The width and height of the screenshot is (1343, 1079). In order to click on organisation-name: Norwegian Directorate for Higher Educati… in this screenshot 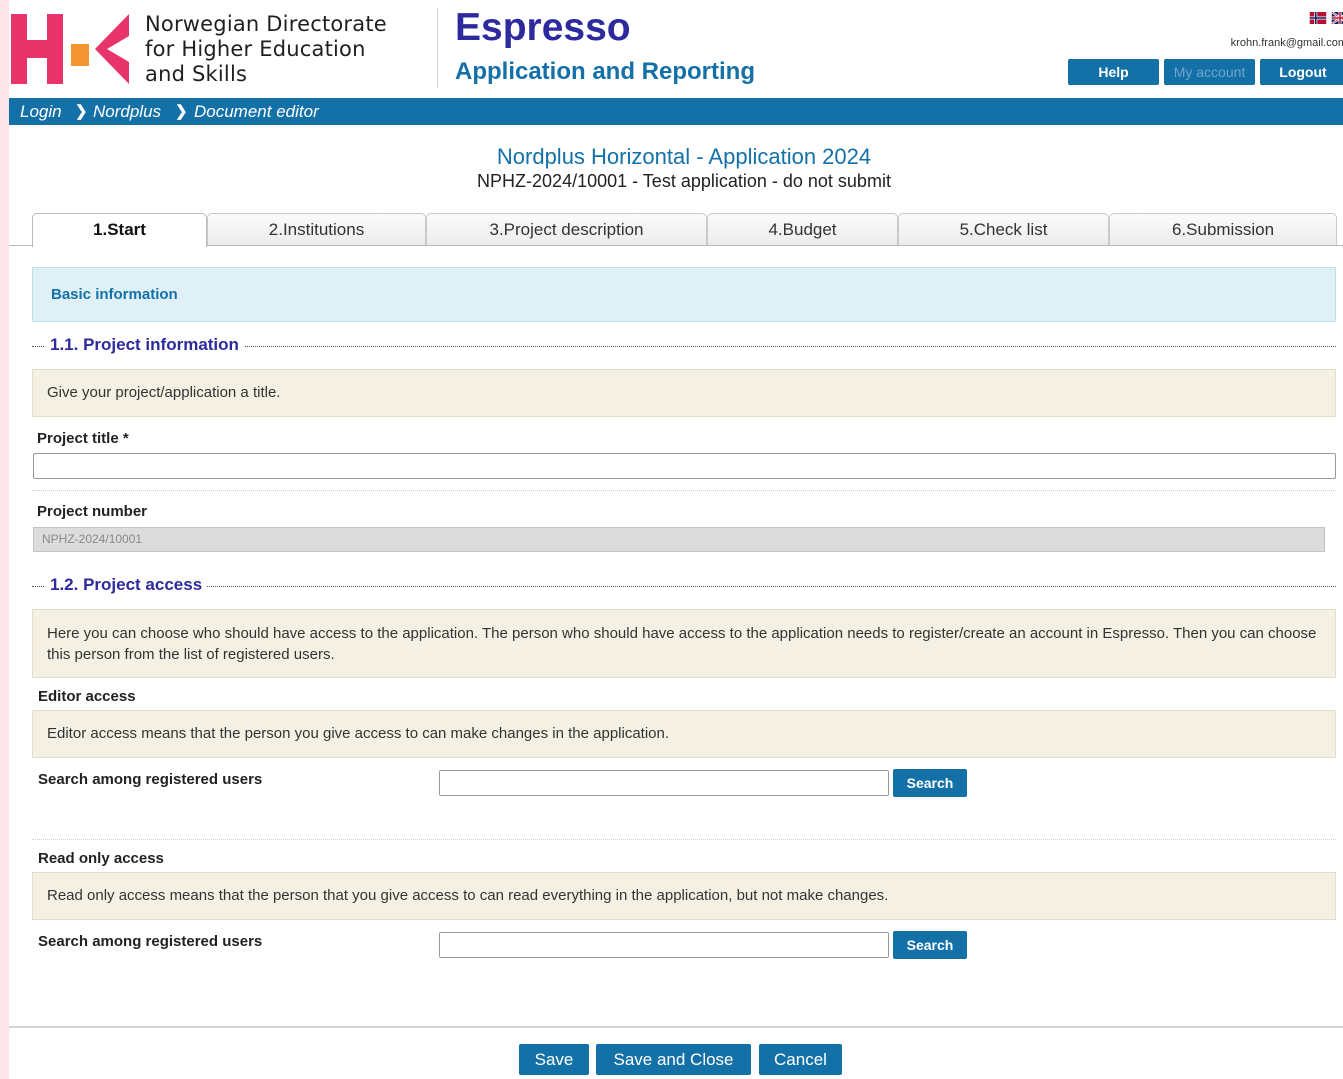, I will do `click(290, 49)`.